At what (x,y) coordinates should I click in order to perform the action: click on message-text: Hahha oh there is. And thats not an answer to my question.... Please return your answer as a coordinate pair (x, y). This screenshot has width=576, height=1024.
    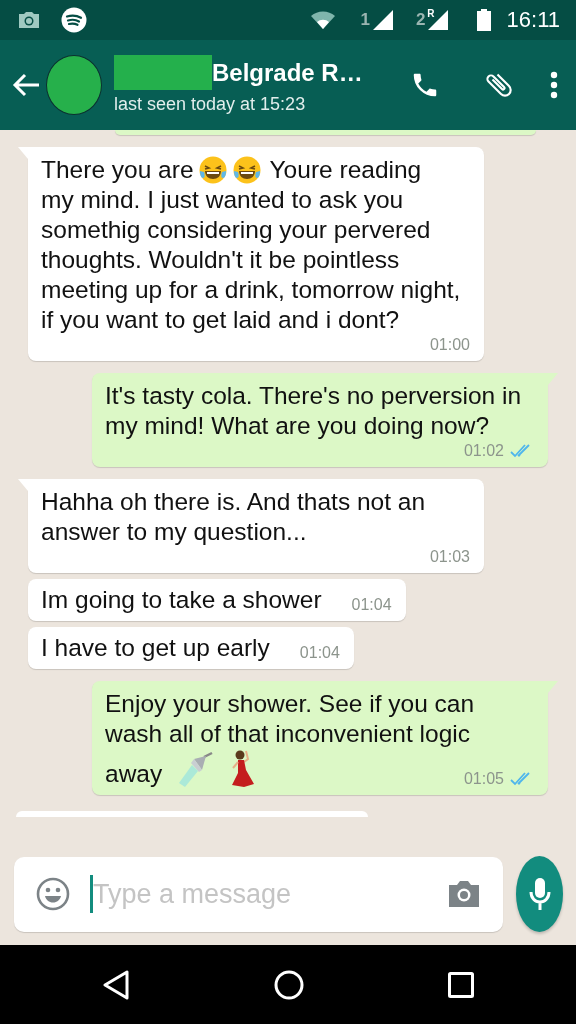
    Looking at the image, I should click on (234, 517).